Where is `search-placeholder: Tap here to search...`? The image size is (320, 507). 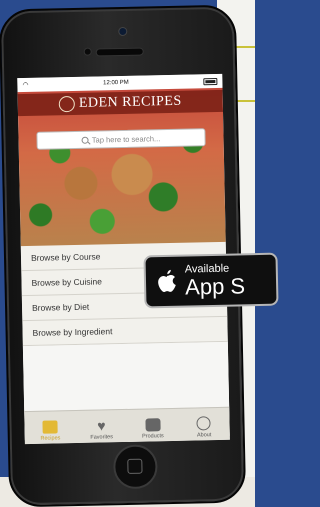 search-placeholder: Tap here to search... is located at coordinates (126, 139).